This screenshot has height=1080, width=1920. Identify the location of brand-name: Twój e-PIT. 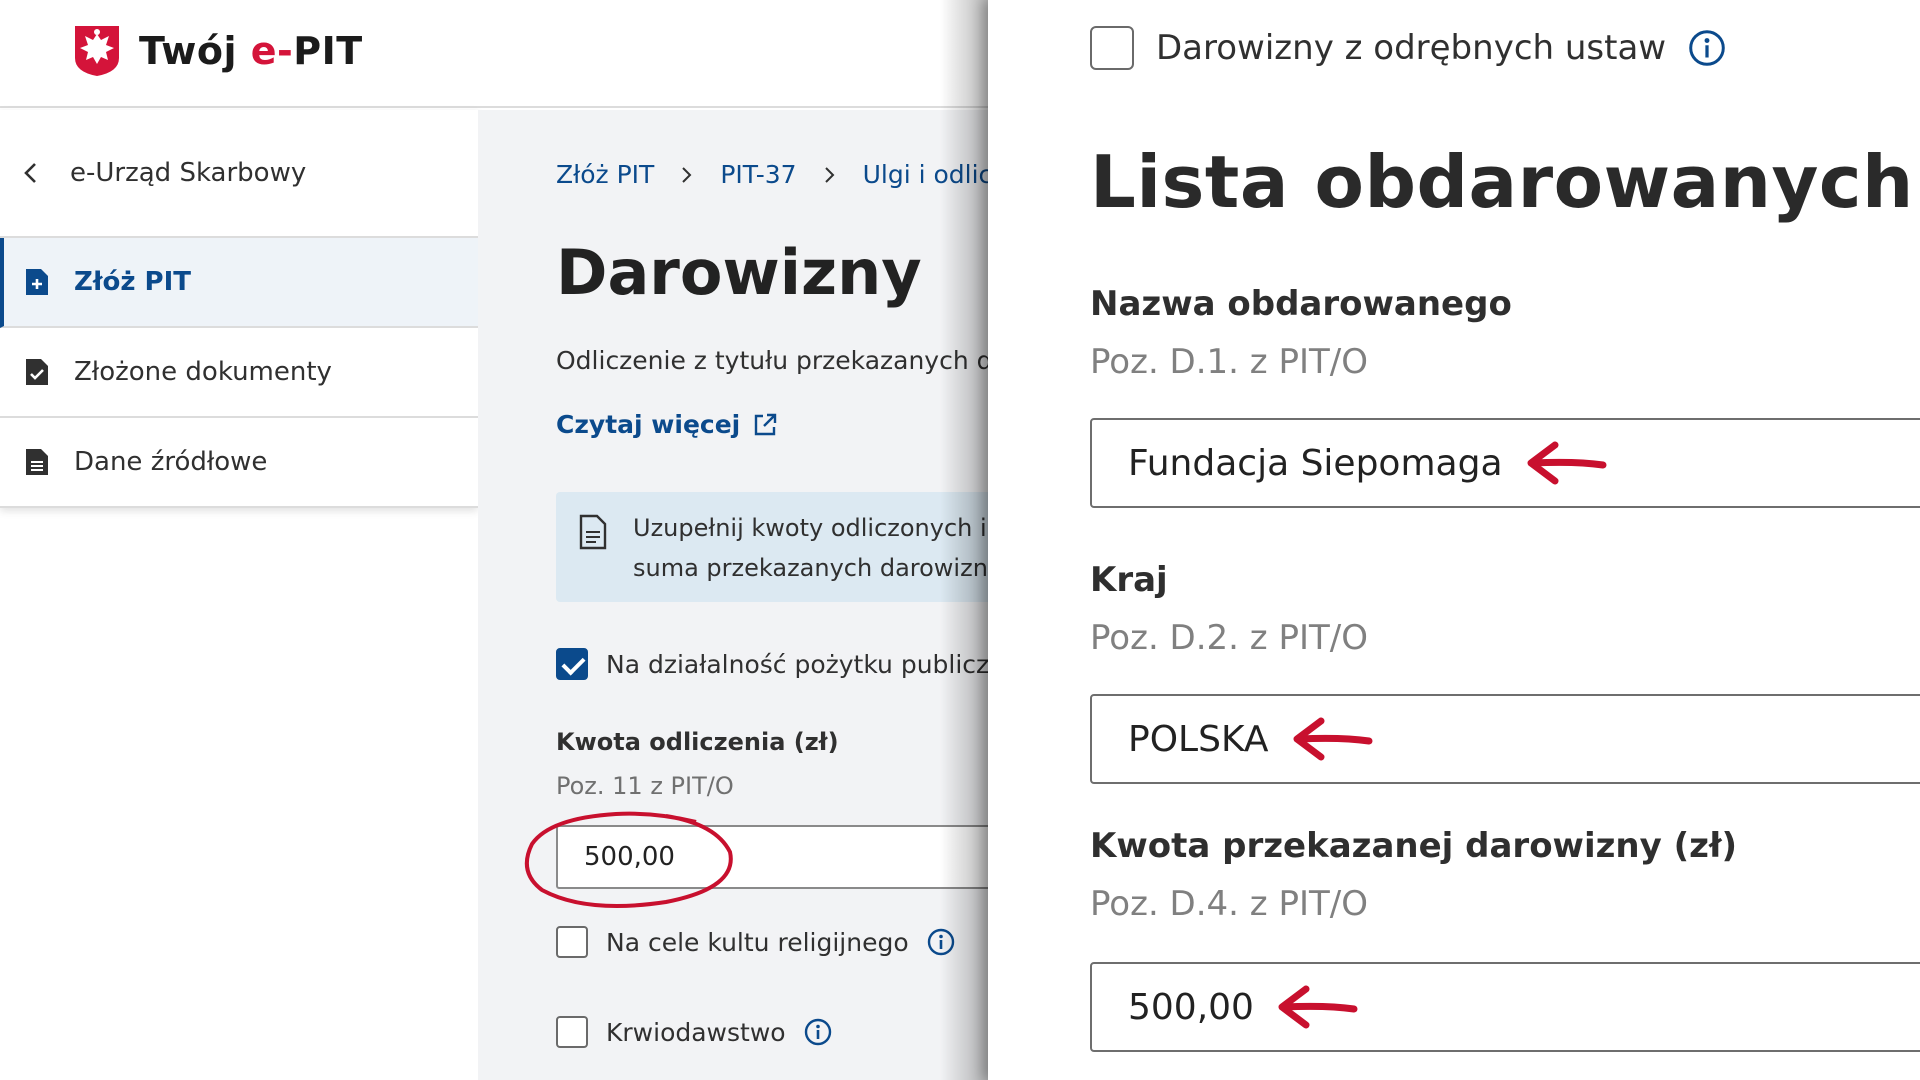
(251, 51).